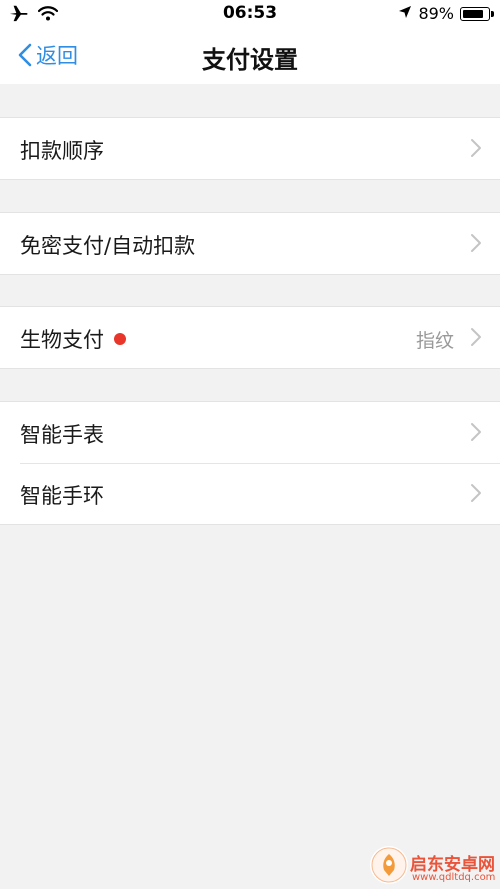  I want to click on watermark-url: www.qdltdq.com, so click(454, 877).